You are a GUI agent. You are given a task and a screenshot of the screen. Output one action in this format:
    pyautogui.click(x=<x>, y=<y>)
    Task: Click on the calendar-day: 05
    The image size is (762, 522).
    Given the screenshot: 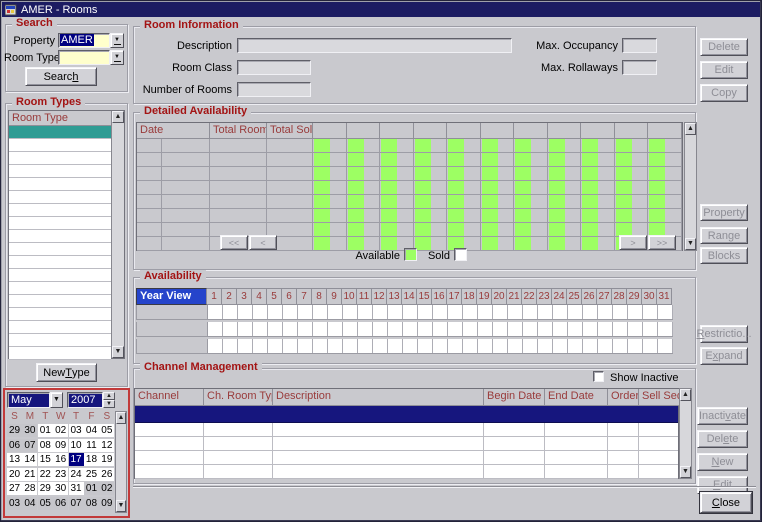 What is the action you would take?
    pyautogui.click(x=107, y=430)
    